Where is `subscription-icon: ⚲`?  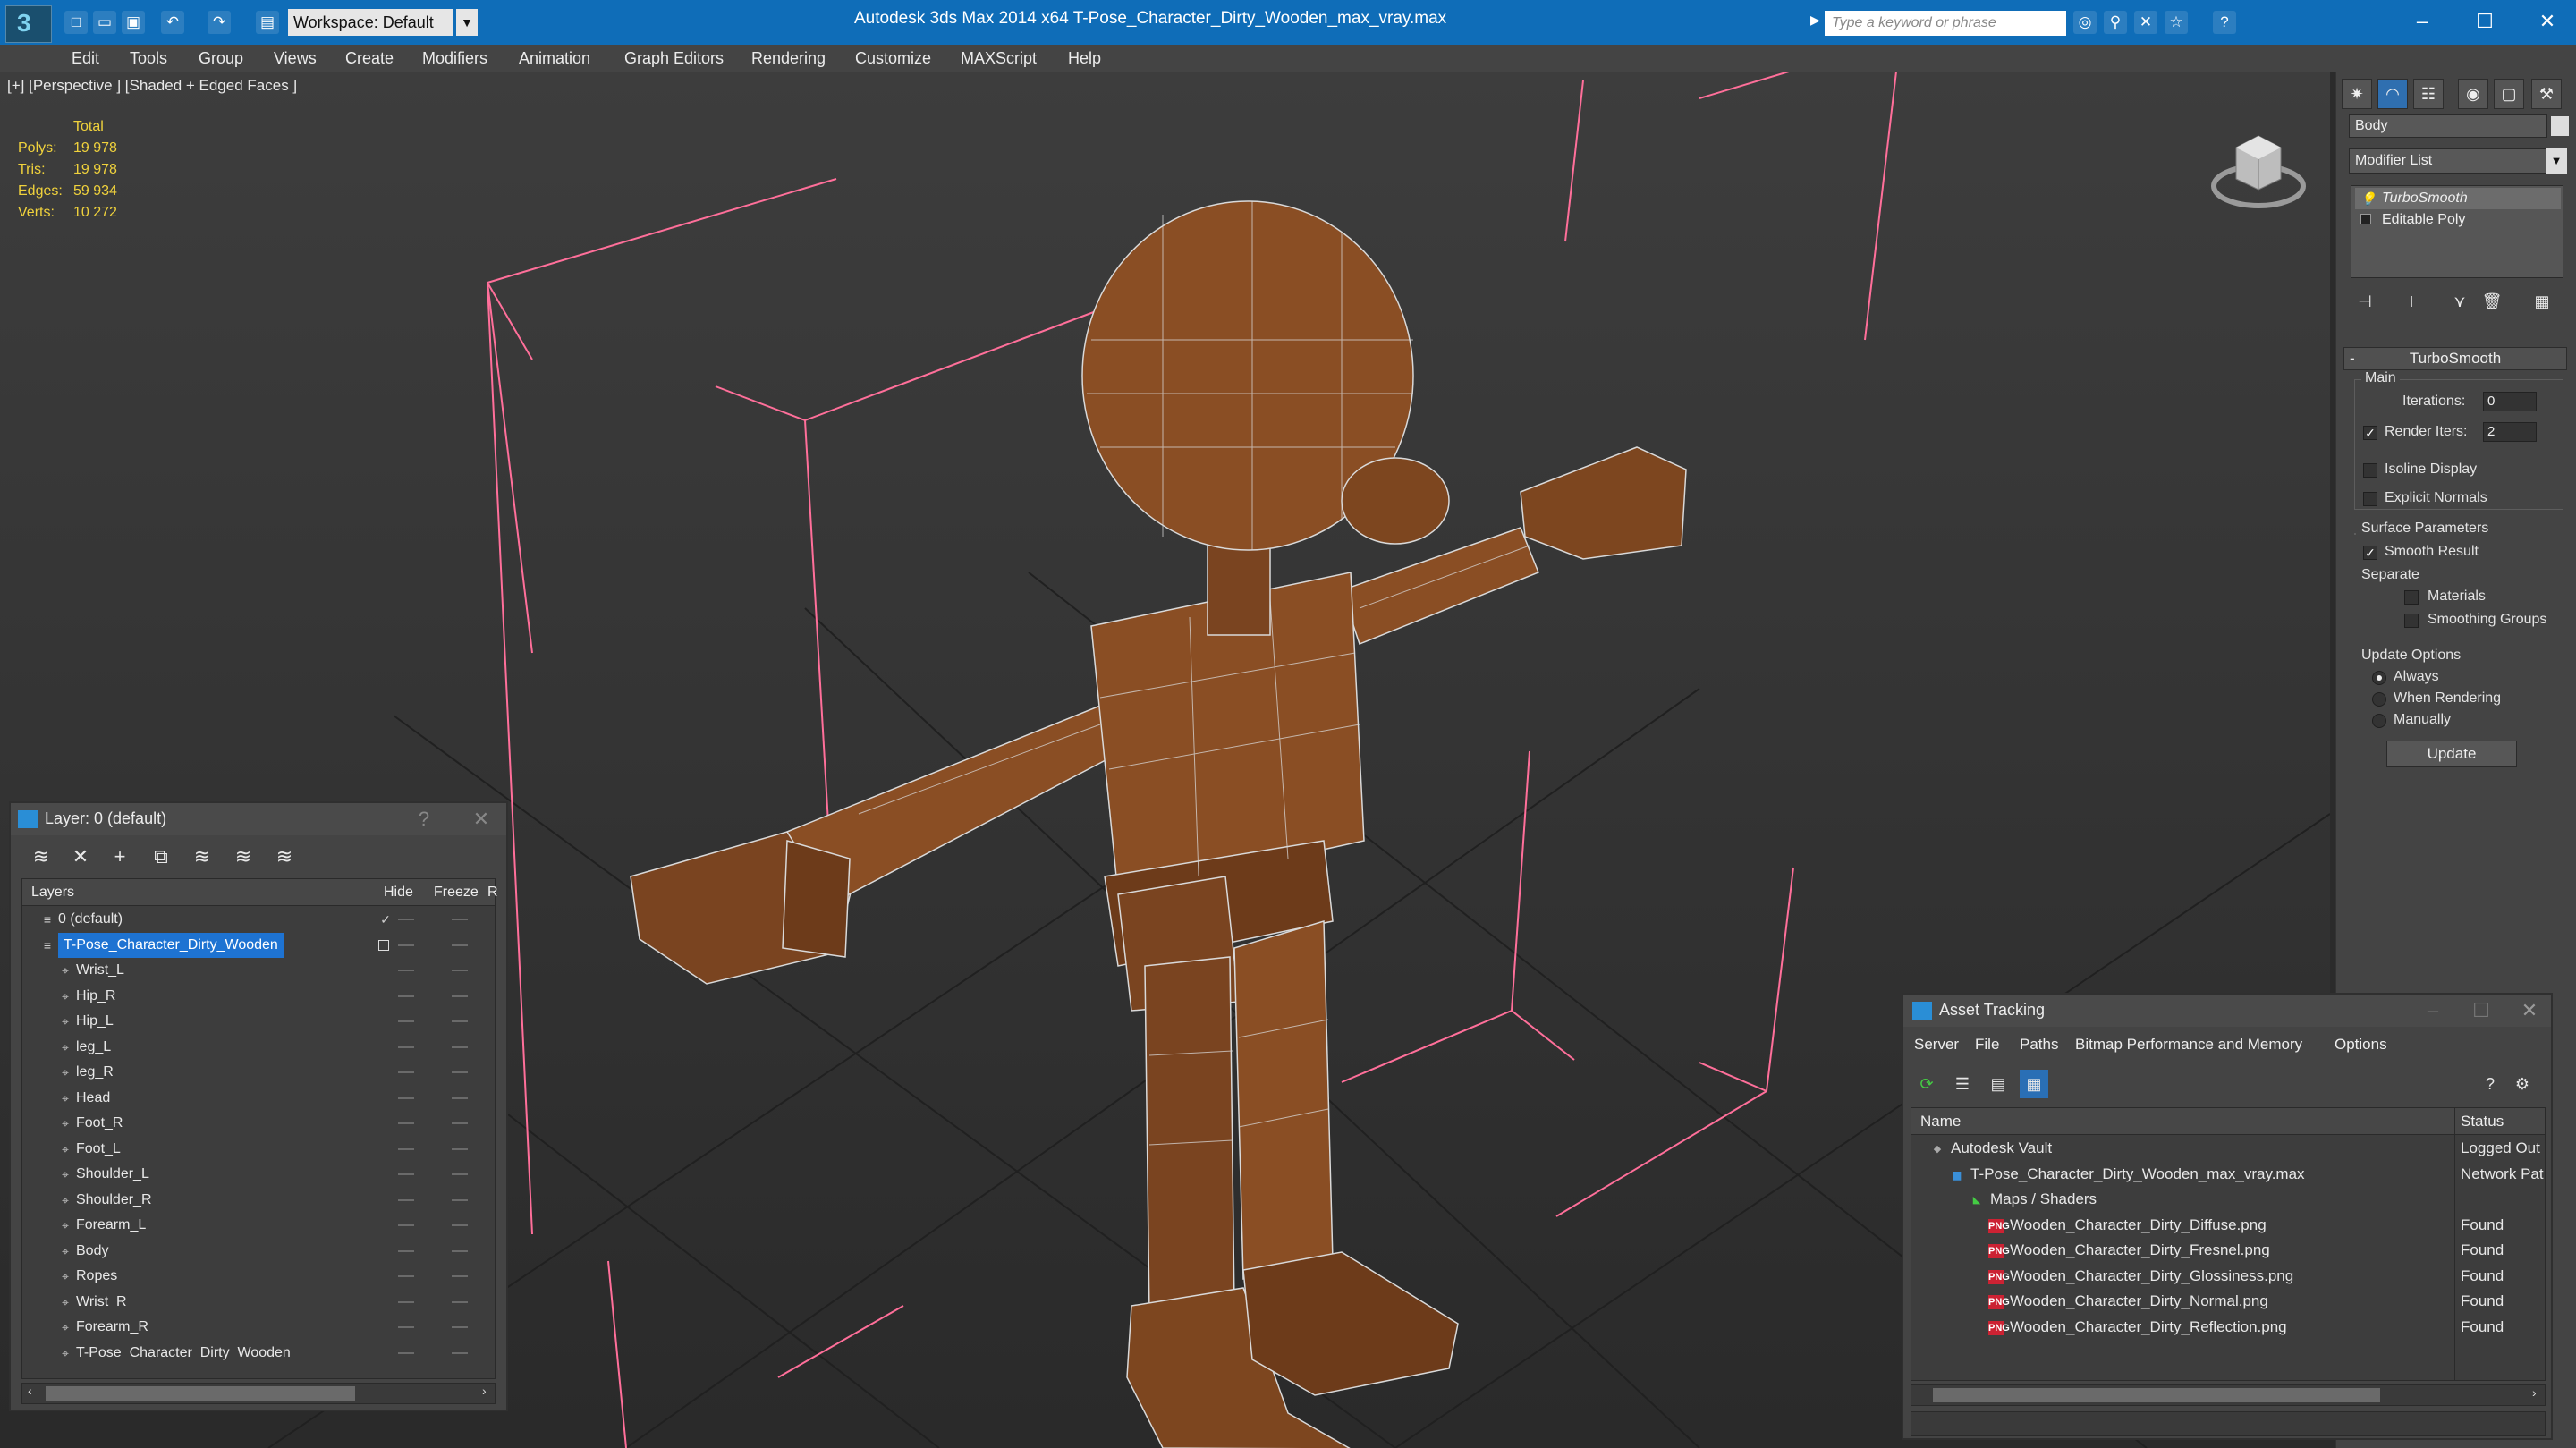 subscription-icon: ⚲ is located at coordinates (2115, 22).